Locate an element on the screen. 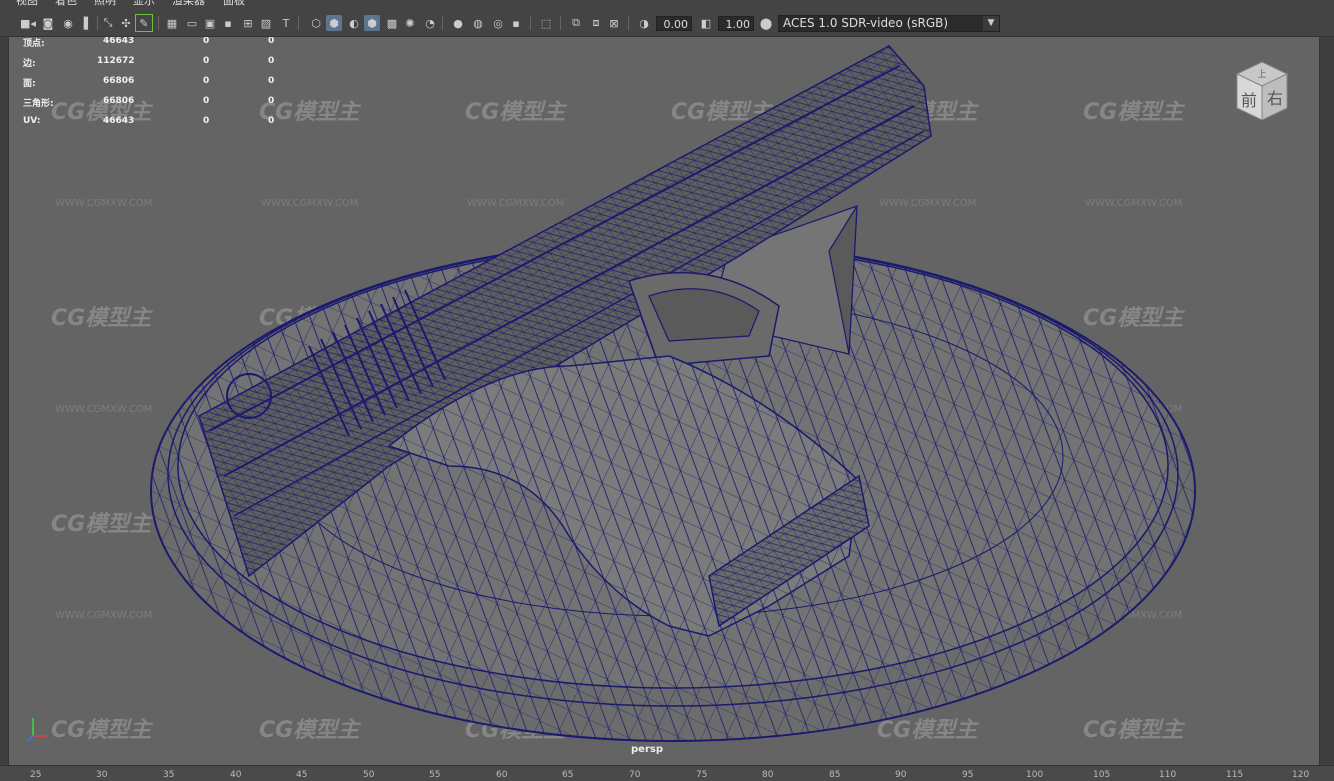 Image resolution: width=1334 pixels, height=781 pixels. stat-row-vertices: 顶点: 46643 0 0 is located at coordinates (153, 43).